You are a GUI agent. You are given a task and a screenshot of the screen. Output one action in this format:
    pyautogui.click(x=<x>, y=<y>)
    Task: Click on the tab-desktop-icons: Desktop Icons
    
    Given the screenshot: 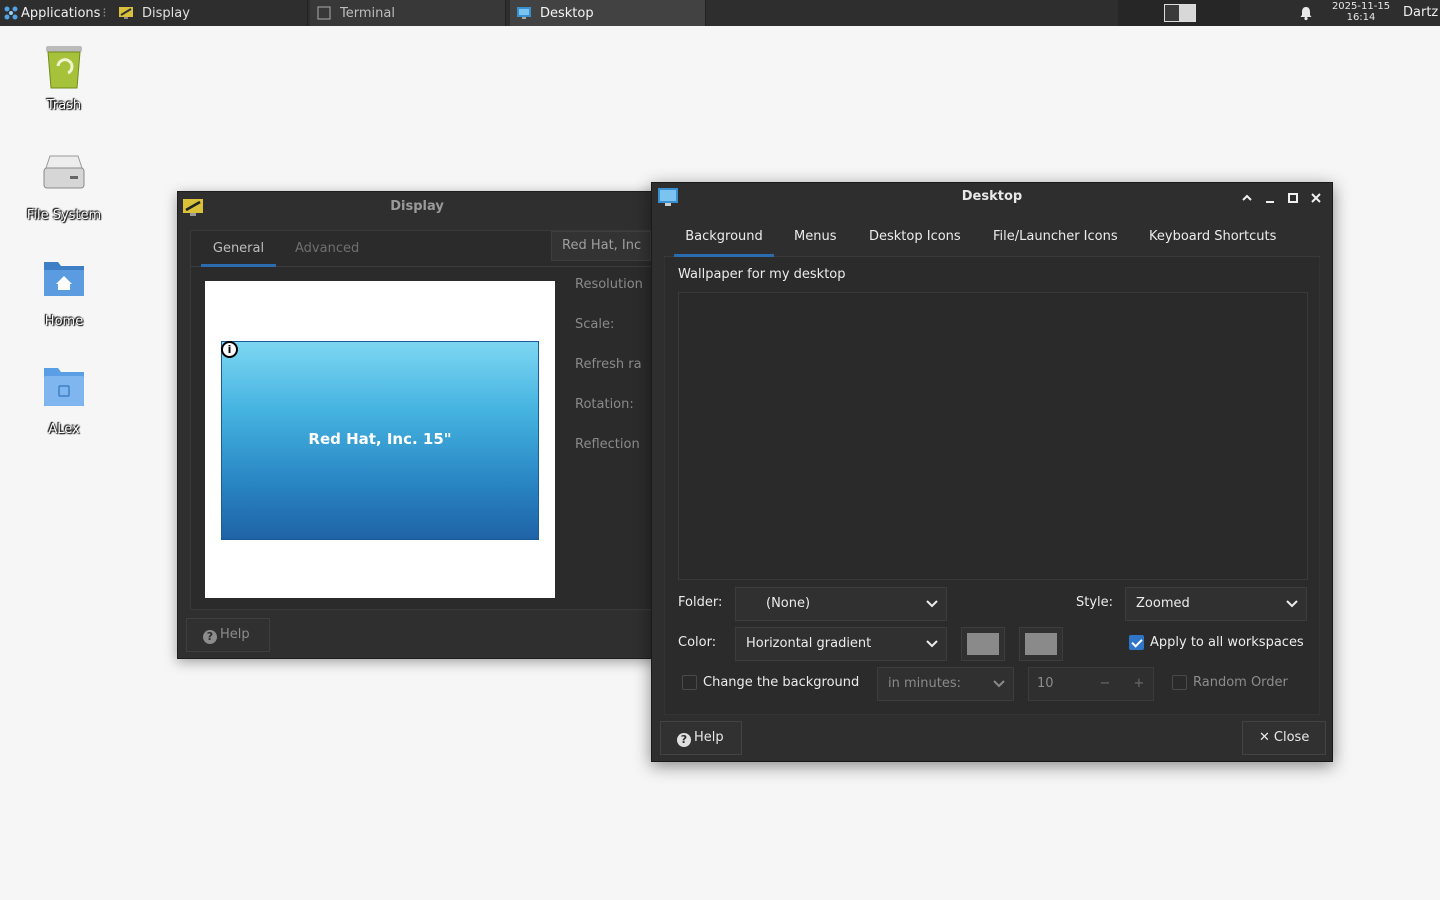 What is the action you would take?
    pyautogui.click(x=915, y=238)
    